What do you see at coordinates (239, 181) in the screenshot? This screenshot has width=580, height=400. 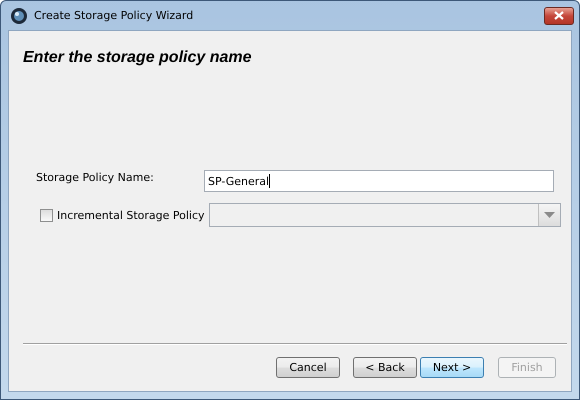 I see `input-value: SP-General` at bounding box center [239, 181].